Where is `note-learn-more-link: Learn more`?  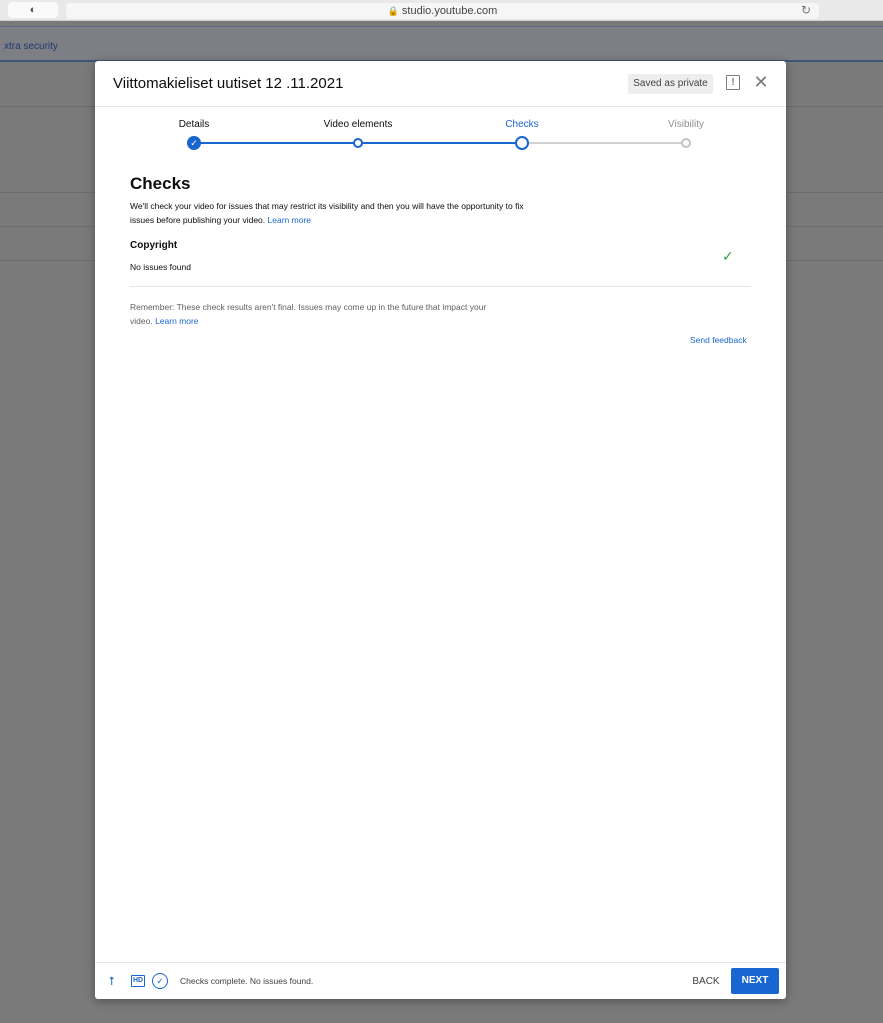
note-learn-more-link: Learn more is located at coordinates (176, 321).